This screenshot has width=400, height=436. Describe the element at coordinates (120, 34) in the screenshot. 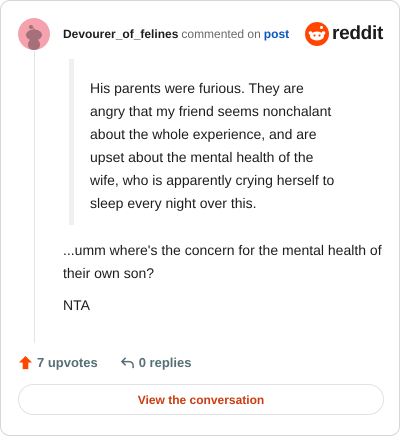

I see `username: Devourer_of_felines` at that location.